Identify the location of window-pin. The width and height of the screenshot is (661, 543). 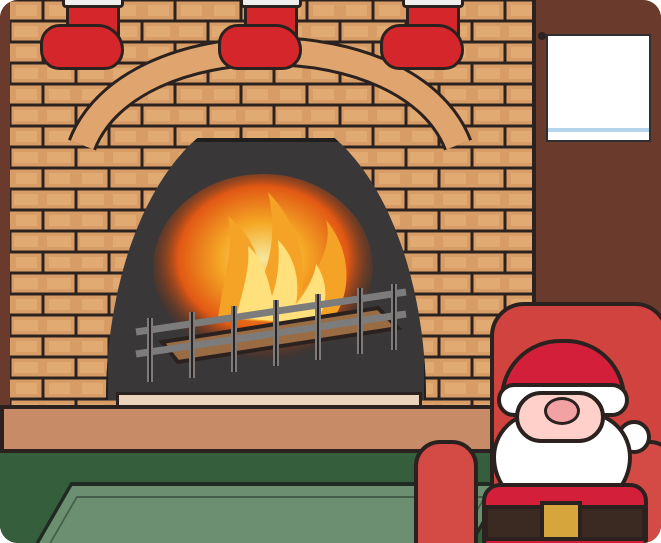
(542, 36).